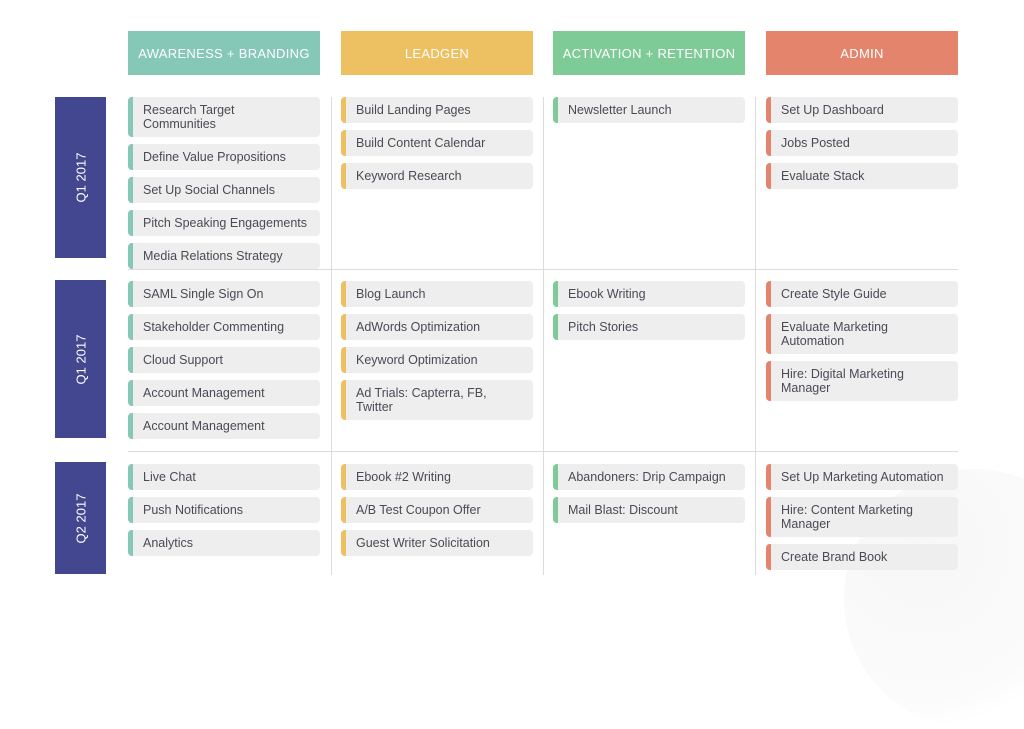 Image resolution: width=1024 pixels, height=729 pixels. I want to click on task-title: Cloud Support, so click(183, 360).